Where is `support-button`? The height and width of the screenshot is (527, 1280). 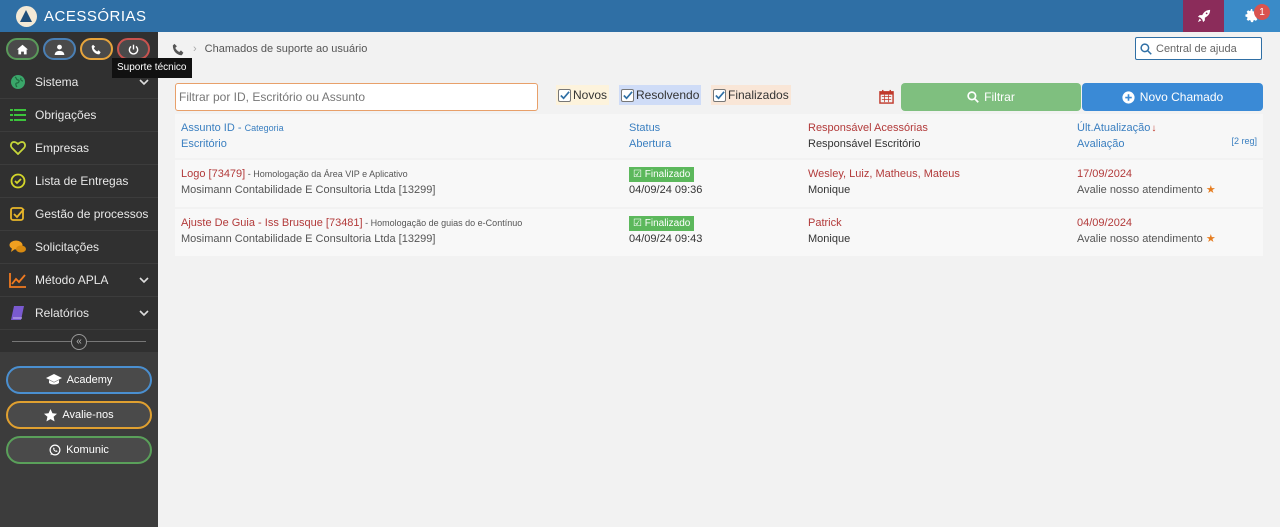
support-button is located at coordinates (96, 49).